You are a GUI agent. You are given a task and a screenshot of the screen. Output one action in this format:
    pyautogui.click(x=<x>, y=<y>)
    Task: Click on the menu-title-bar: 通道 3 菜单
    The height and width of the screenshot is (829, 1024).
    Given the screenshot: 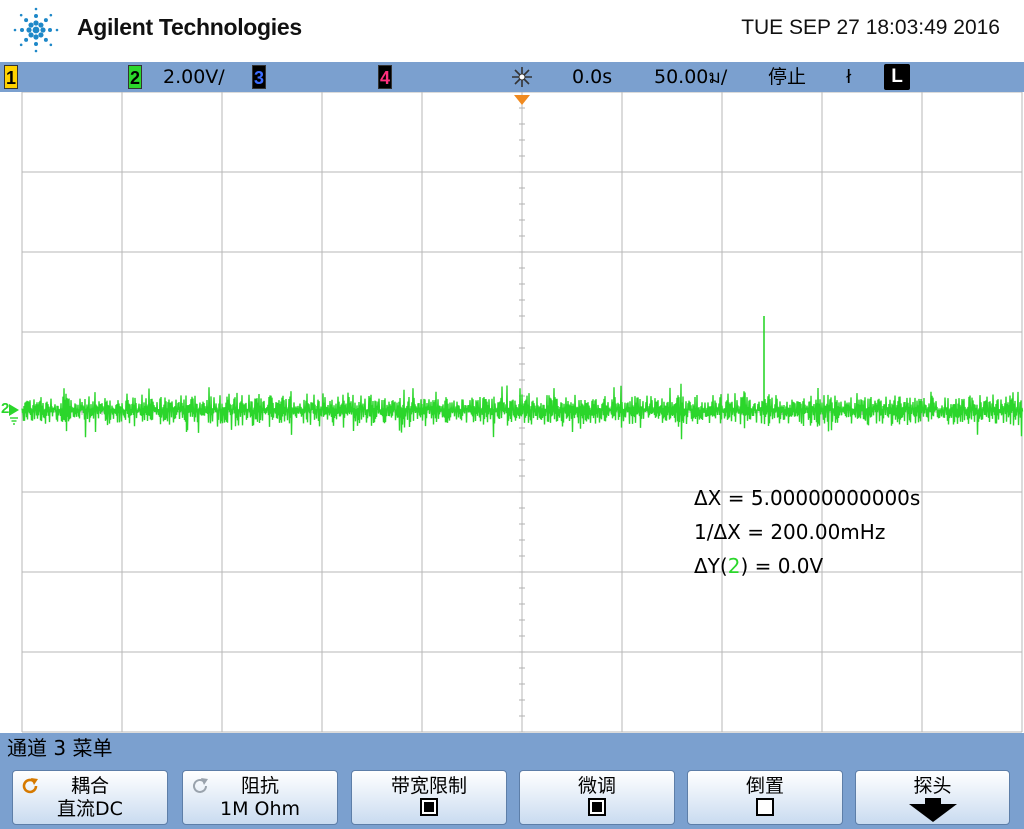 What is the action you would take?
    pyautogui.click(x=512, y=748)
    